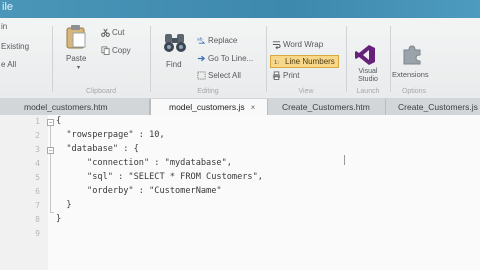 The height and width of the screenshot is (270, 480). What do you see at coordinates (438, 107) in the screenshot?
I see `tab-label: Create_Customers.js` at bounding box center [438, 107].